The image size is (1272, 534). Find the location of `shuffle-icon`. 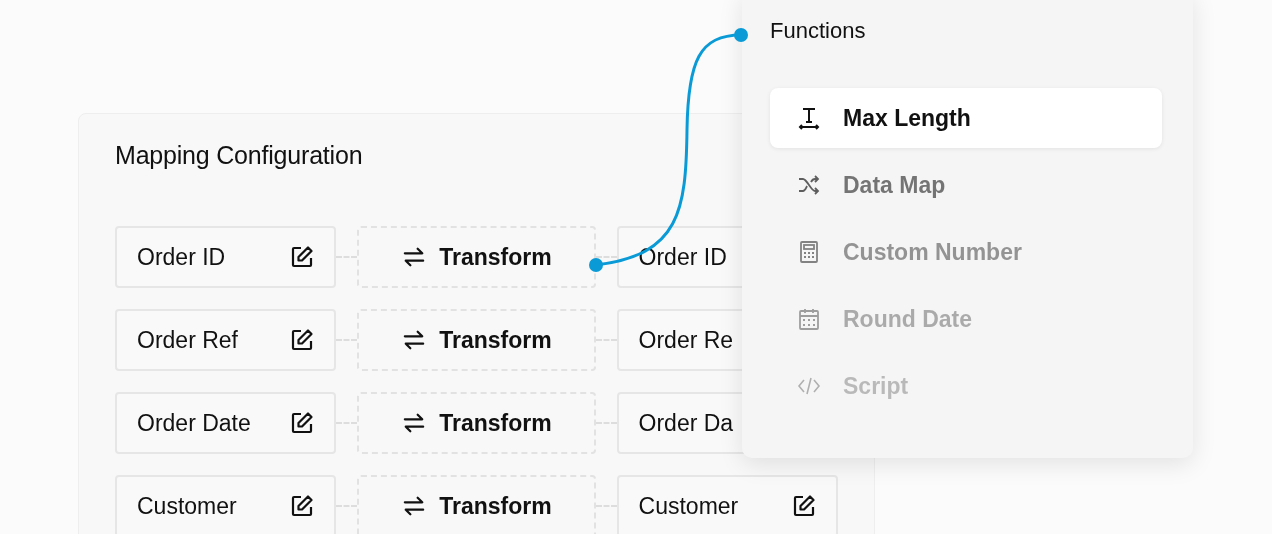

shuffle-icon is located at coordinates (809, 185).